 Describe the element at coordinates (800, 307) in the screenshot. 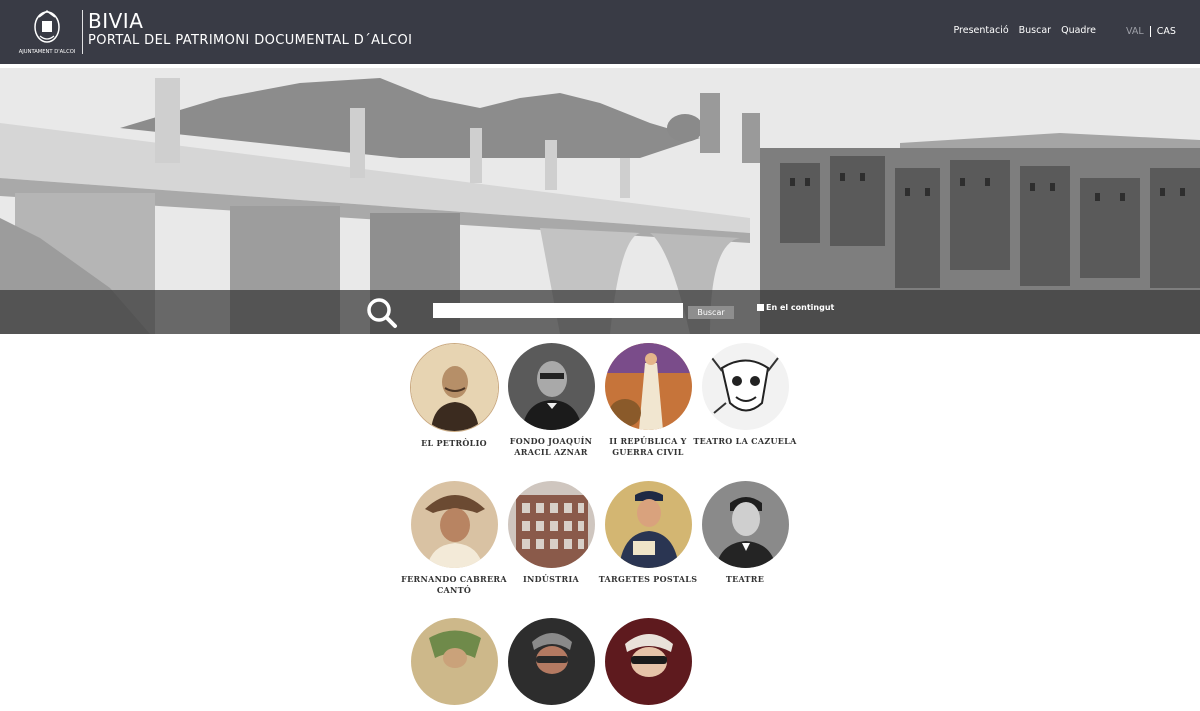

I see `search-in-content-label: En el contingut` at that location.